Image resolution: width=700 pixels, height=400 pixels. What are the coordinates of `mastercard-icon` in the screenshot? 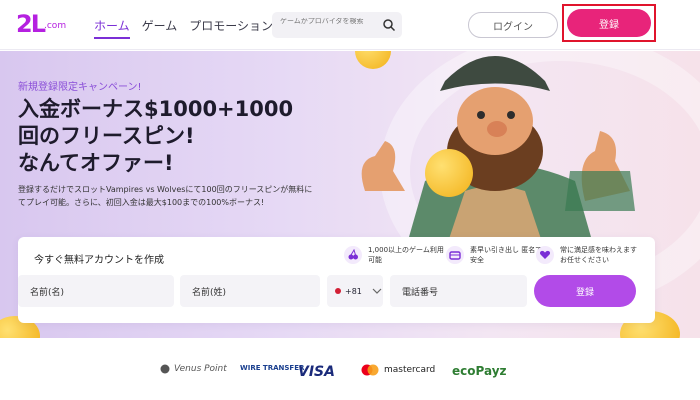 It's located at (370, 370).